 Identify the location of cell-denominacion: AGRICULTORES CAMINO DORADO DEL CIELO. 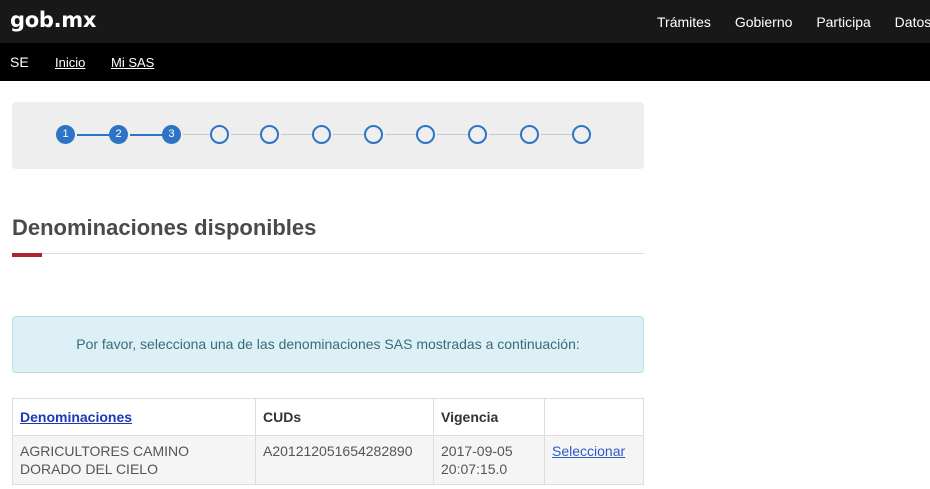
(134, 460).